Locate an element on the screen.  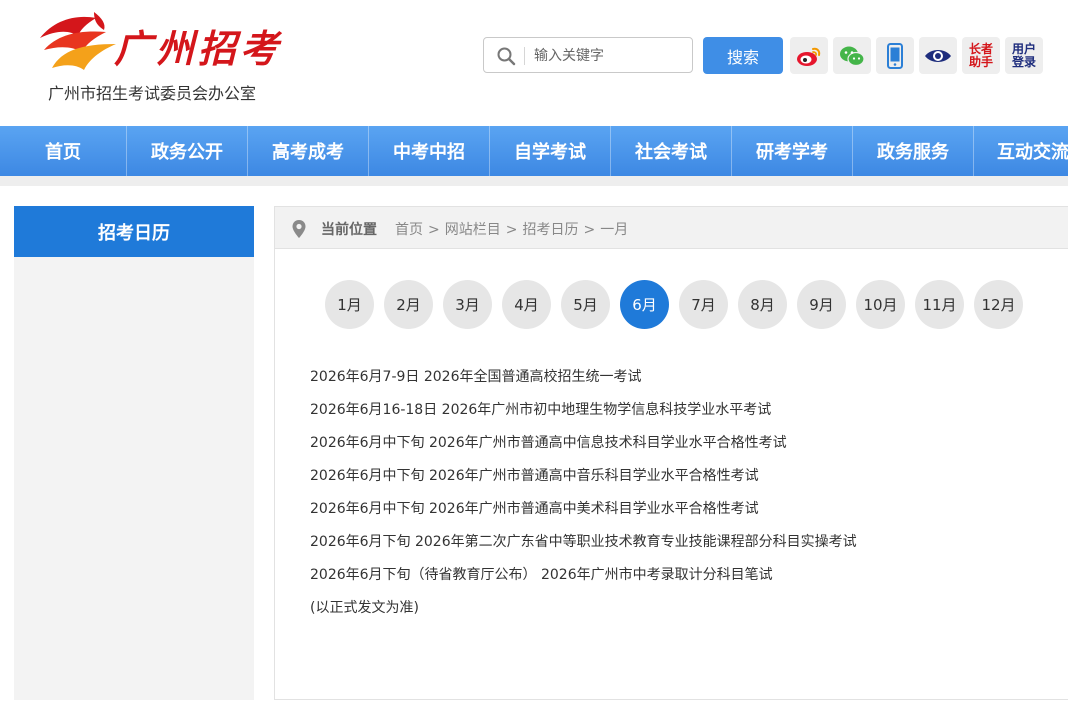
weibo-icon is located at coordinates (809, 56).